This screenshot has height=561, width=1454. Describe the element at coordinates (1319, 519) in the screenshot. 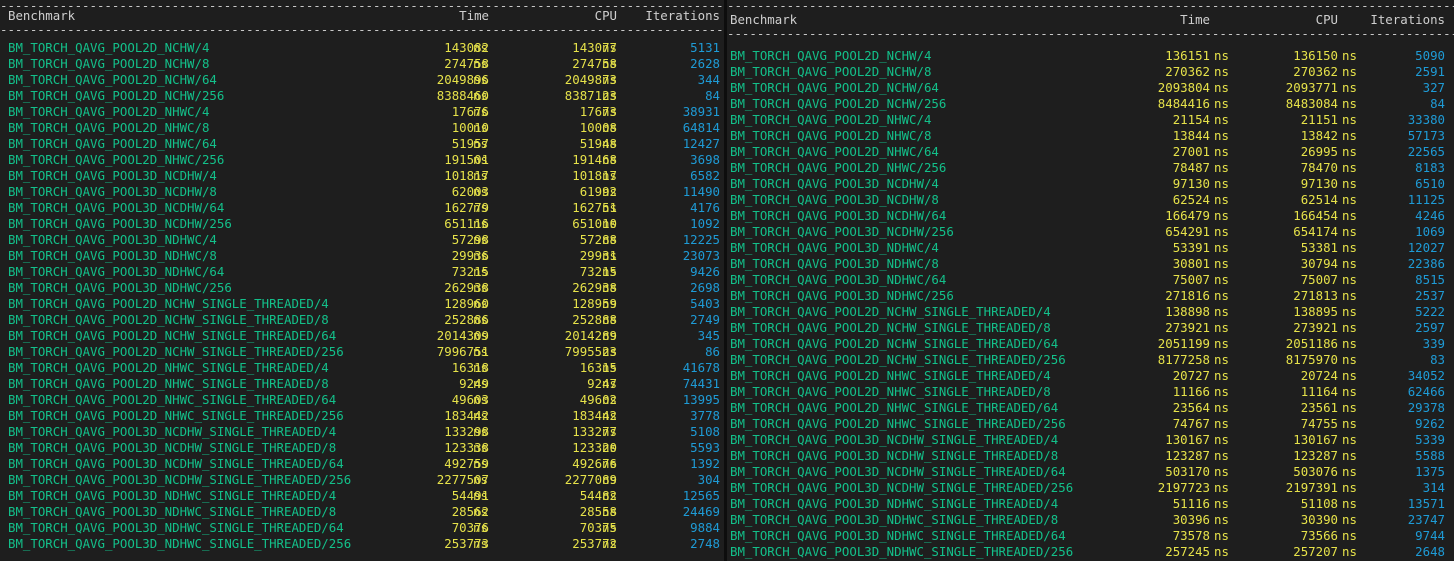

I see `cpu-value: 30390` at that location.